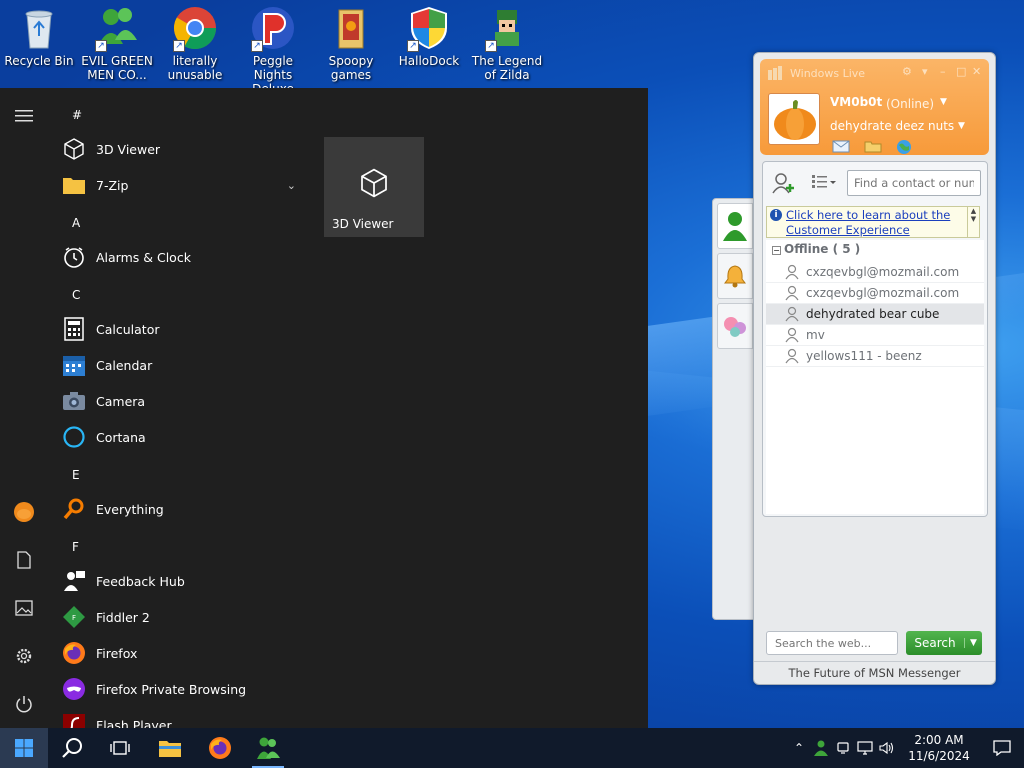 This screenshot has width=1024, height=768. What do you see at coordinates (186, 401) in the screenshot?
I see `app-camera: Camera` at bounding box center [186, 401].